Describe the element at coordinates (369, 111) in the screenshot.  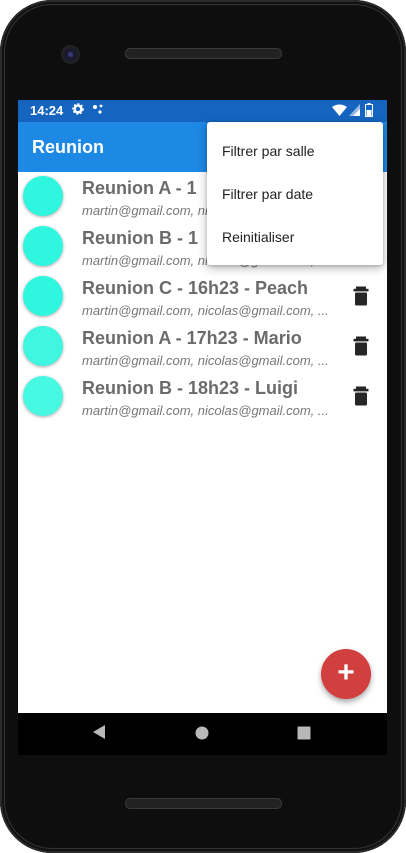
I see `battery-icon` at that location.